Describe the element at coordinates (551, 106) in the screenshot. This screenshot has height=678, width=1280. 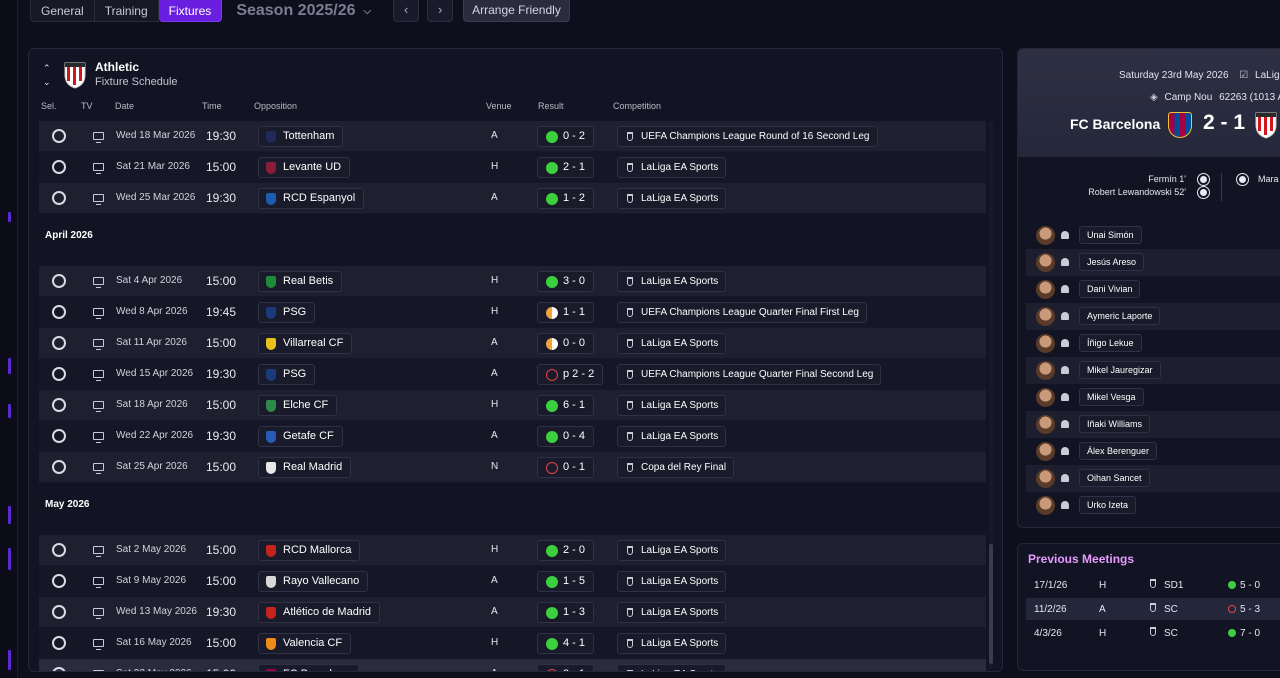
I see `column-header-result: Result` at that location.